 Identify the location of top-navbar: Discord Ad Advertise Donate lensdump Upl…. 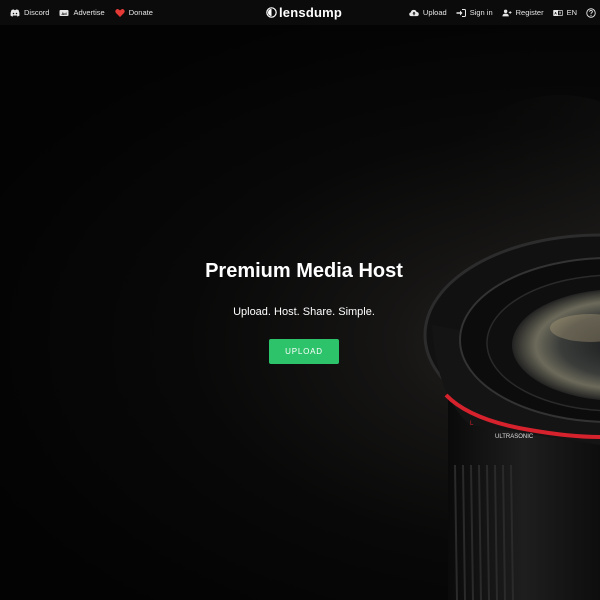
(300, 12).